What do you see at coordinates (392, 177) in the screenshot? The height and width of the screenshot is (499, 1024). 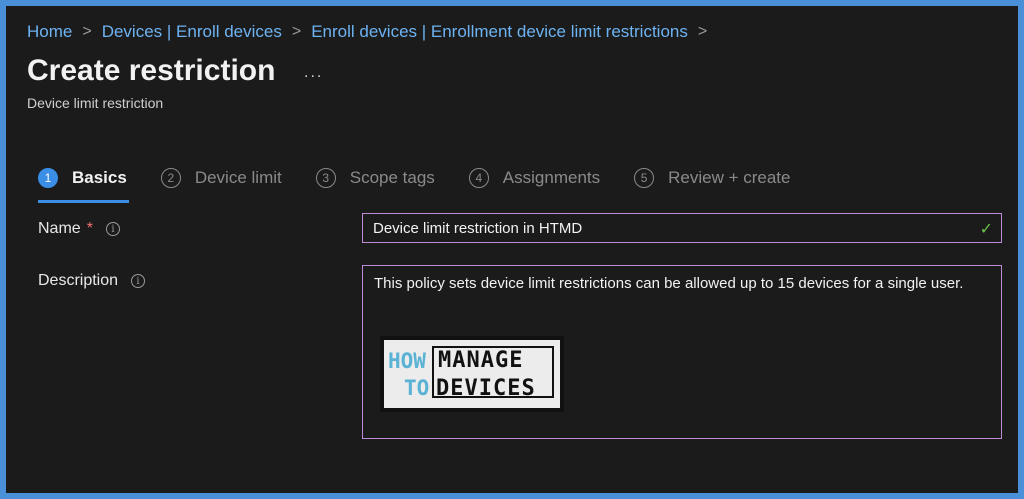 I see `step-label: Scope tags` at bounding box center [392, 177].